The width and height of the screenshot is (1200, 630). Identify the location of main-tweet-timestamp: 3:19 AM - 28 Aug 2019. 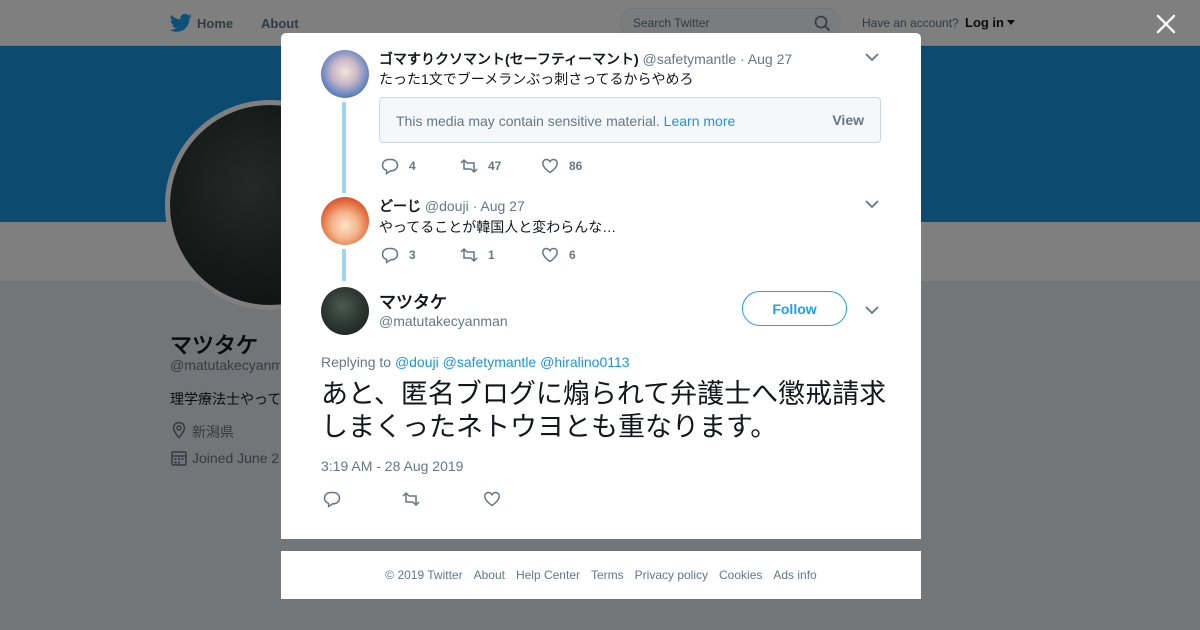
(392, 466).